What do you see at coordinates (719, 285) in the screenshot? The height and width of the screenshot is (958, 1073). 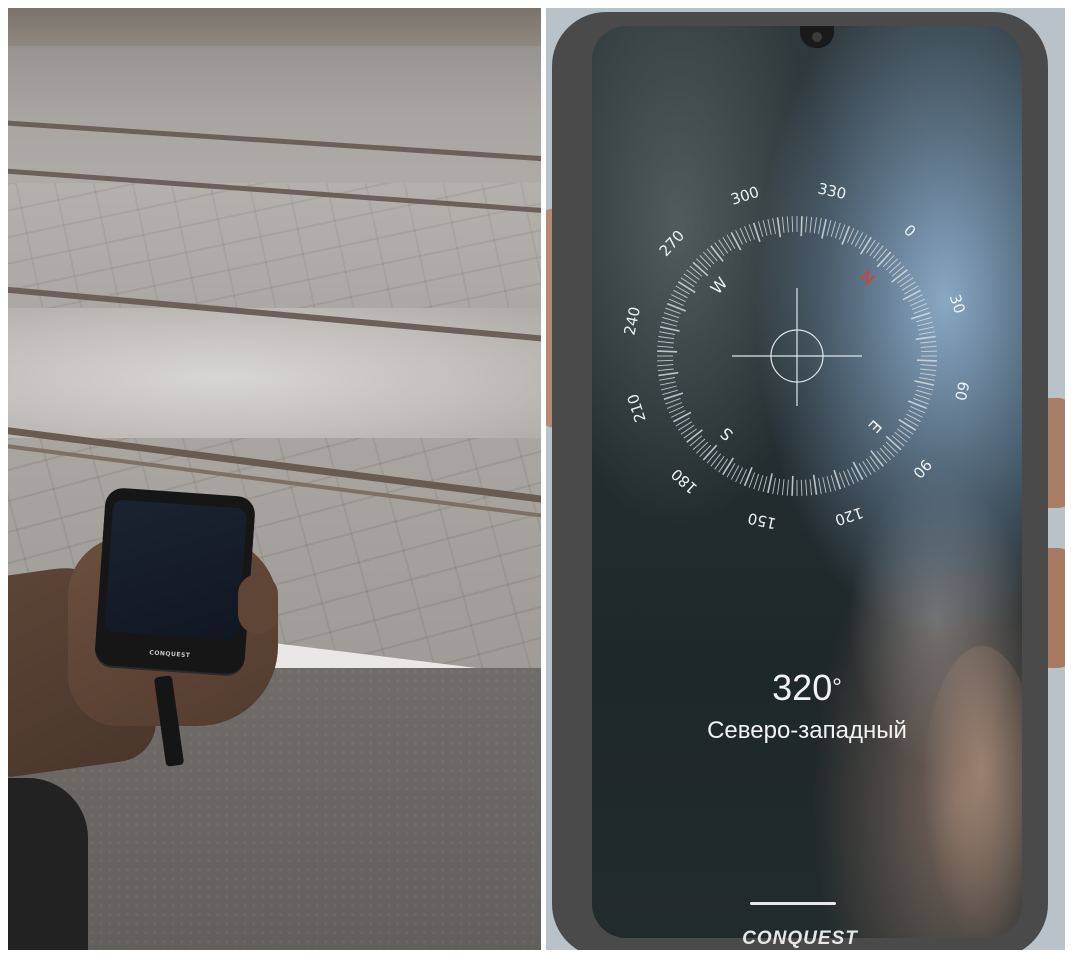 I see `compass-cardinal-label: W` at bounding box center [719, 285].